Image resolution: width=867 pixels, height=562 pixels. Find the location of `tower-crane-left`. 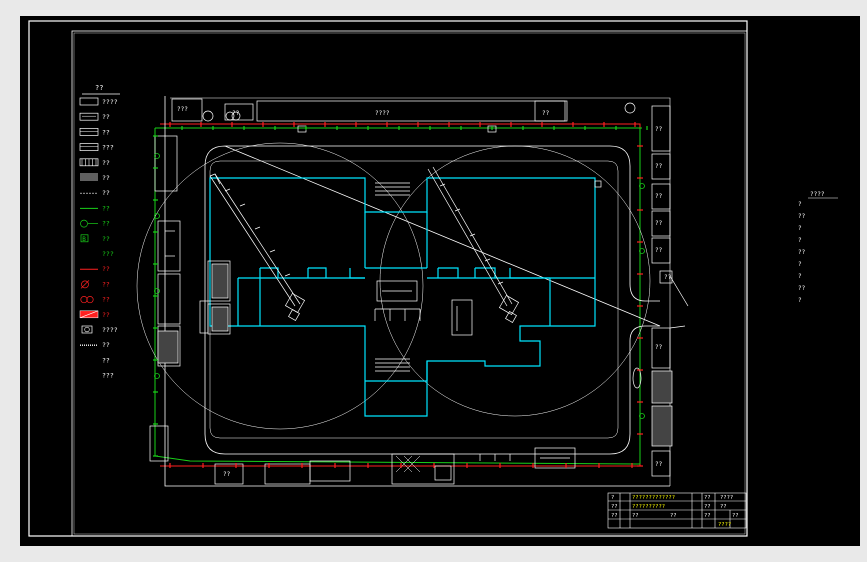

tower-crane-left is located at coordinates (257, 247).